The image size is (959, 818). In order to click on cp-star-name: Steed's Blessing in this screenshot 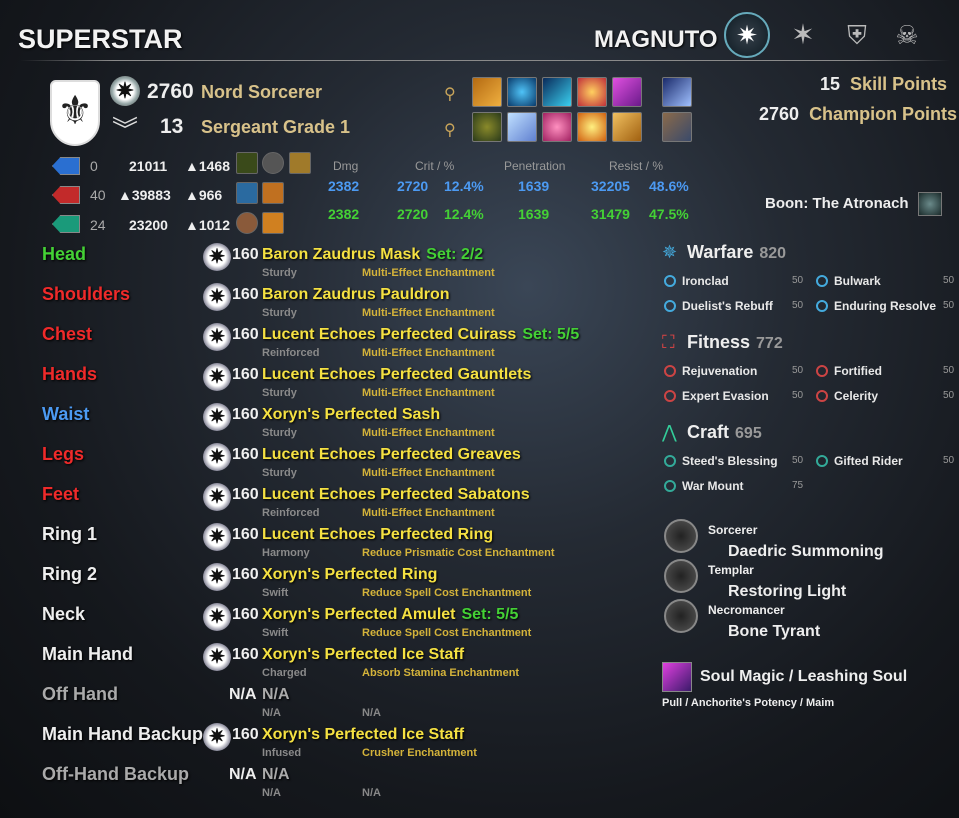, I will do `click(730, 461)`.